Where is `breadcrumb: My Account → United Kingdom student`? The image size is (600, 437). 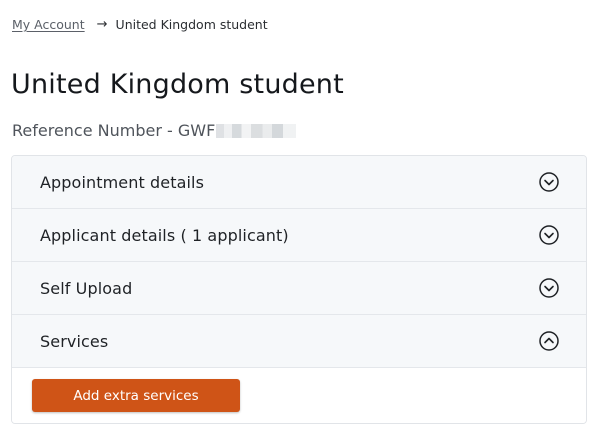
breadcrumb: My Account → United Kingdom student is located at coordinates (140, 25).